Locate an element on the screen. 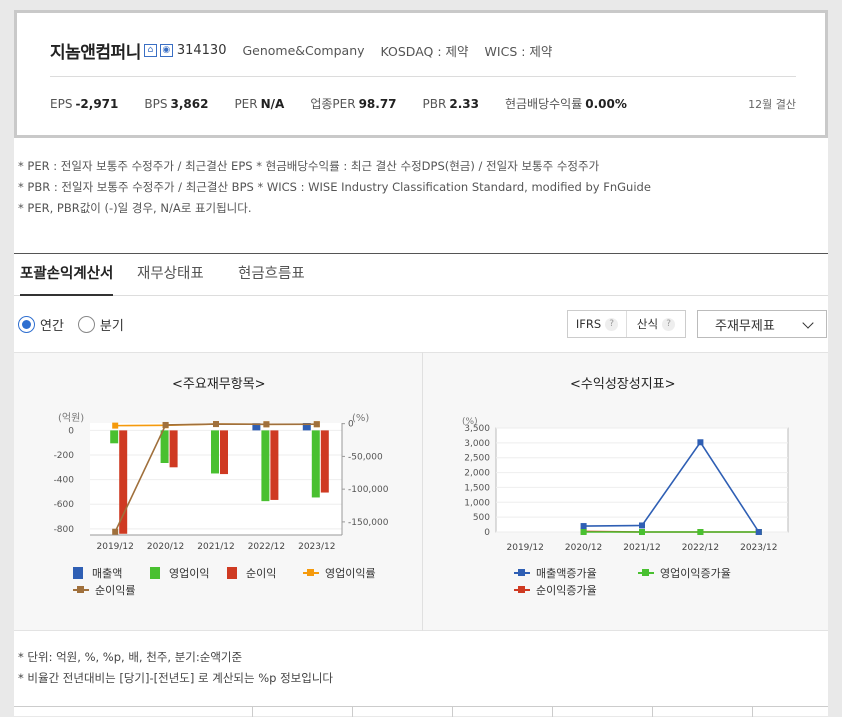 The width and height of the screenshot is (842, 717). next-table-header is located at coordinates (421, 711).